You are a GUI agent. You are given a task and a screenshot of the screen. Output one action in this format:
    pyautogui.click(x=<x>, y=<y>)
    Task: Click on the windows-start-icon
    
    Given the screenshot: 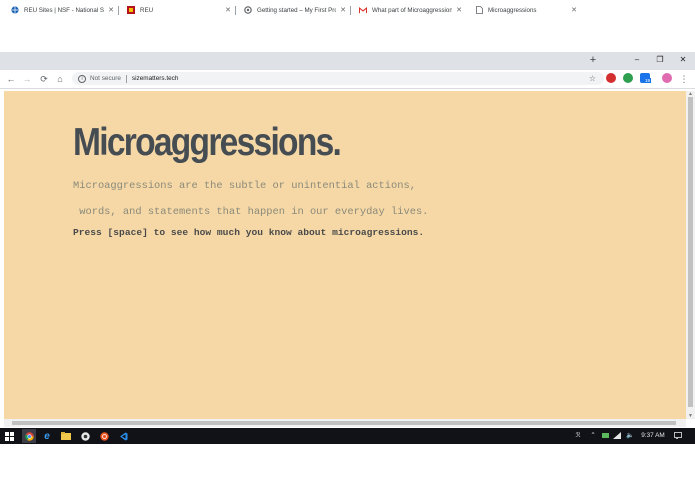 What is the action you would take?
    pyautogui.click(x=9, y=436)
    